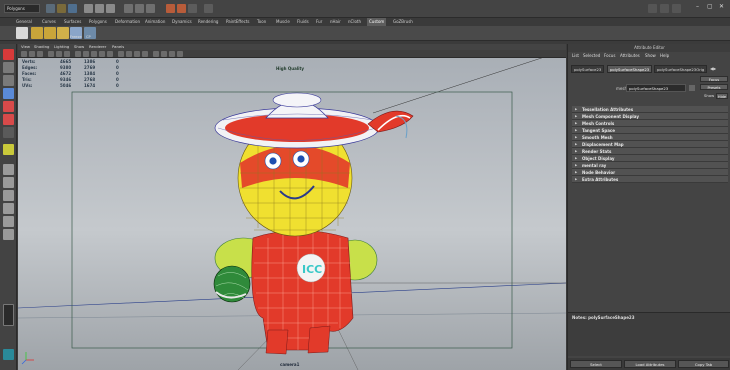  What do you see at coordinates (630, 69) in the screenshot?
I see `ae-tab-polysurfaceshape23: polySurfaceShape23` at bounding box center [630, 69].